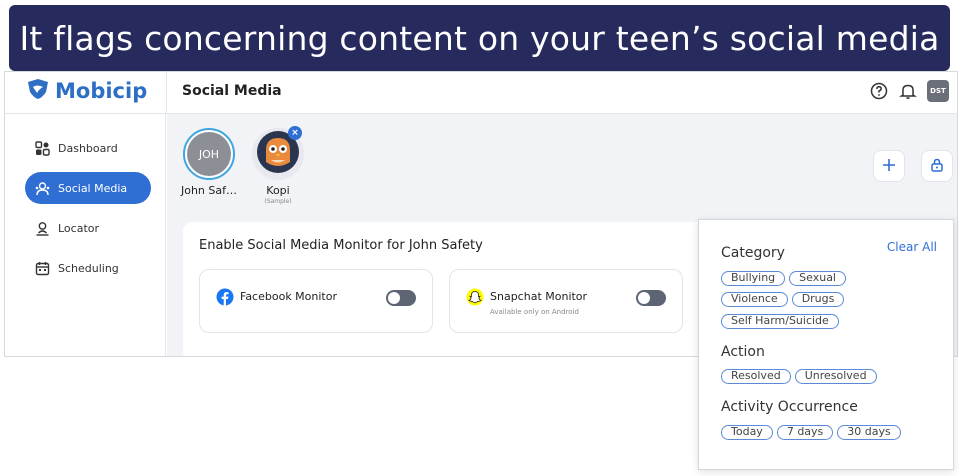  I want to click on logo-text: Mobicip, so click(101, 91).